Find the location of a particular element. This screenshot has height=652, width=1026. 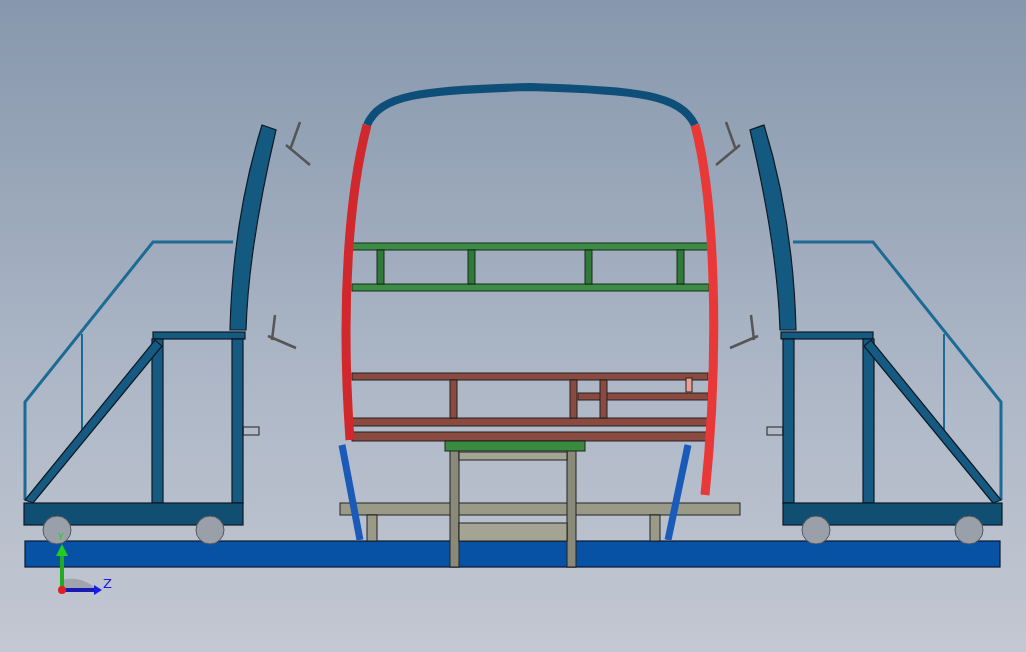

axis-label: Z is located at coordinates (107, 583).